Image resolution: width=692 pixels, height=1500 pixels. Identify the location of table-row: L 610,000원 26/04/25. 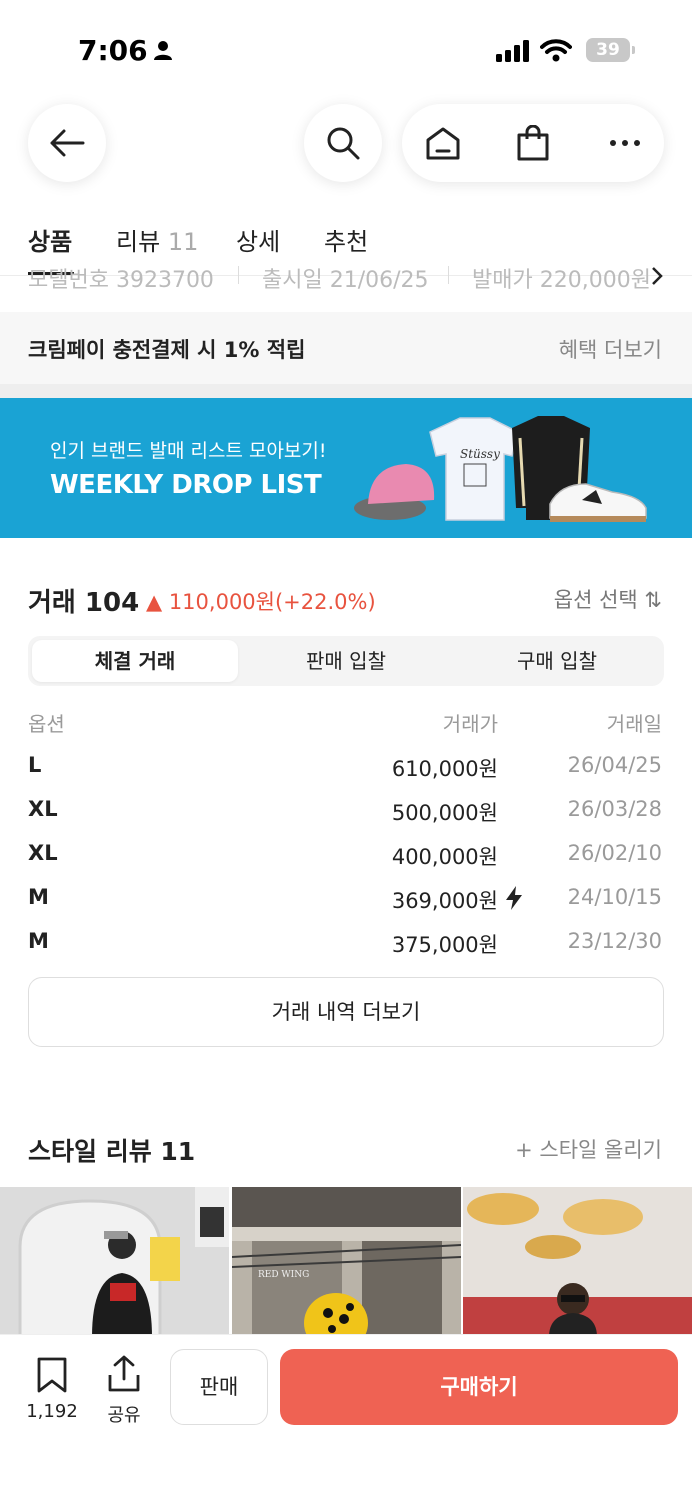
(346, 775).